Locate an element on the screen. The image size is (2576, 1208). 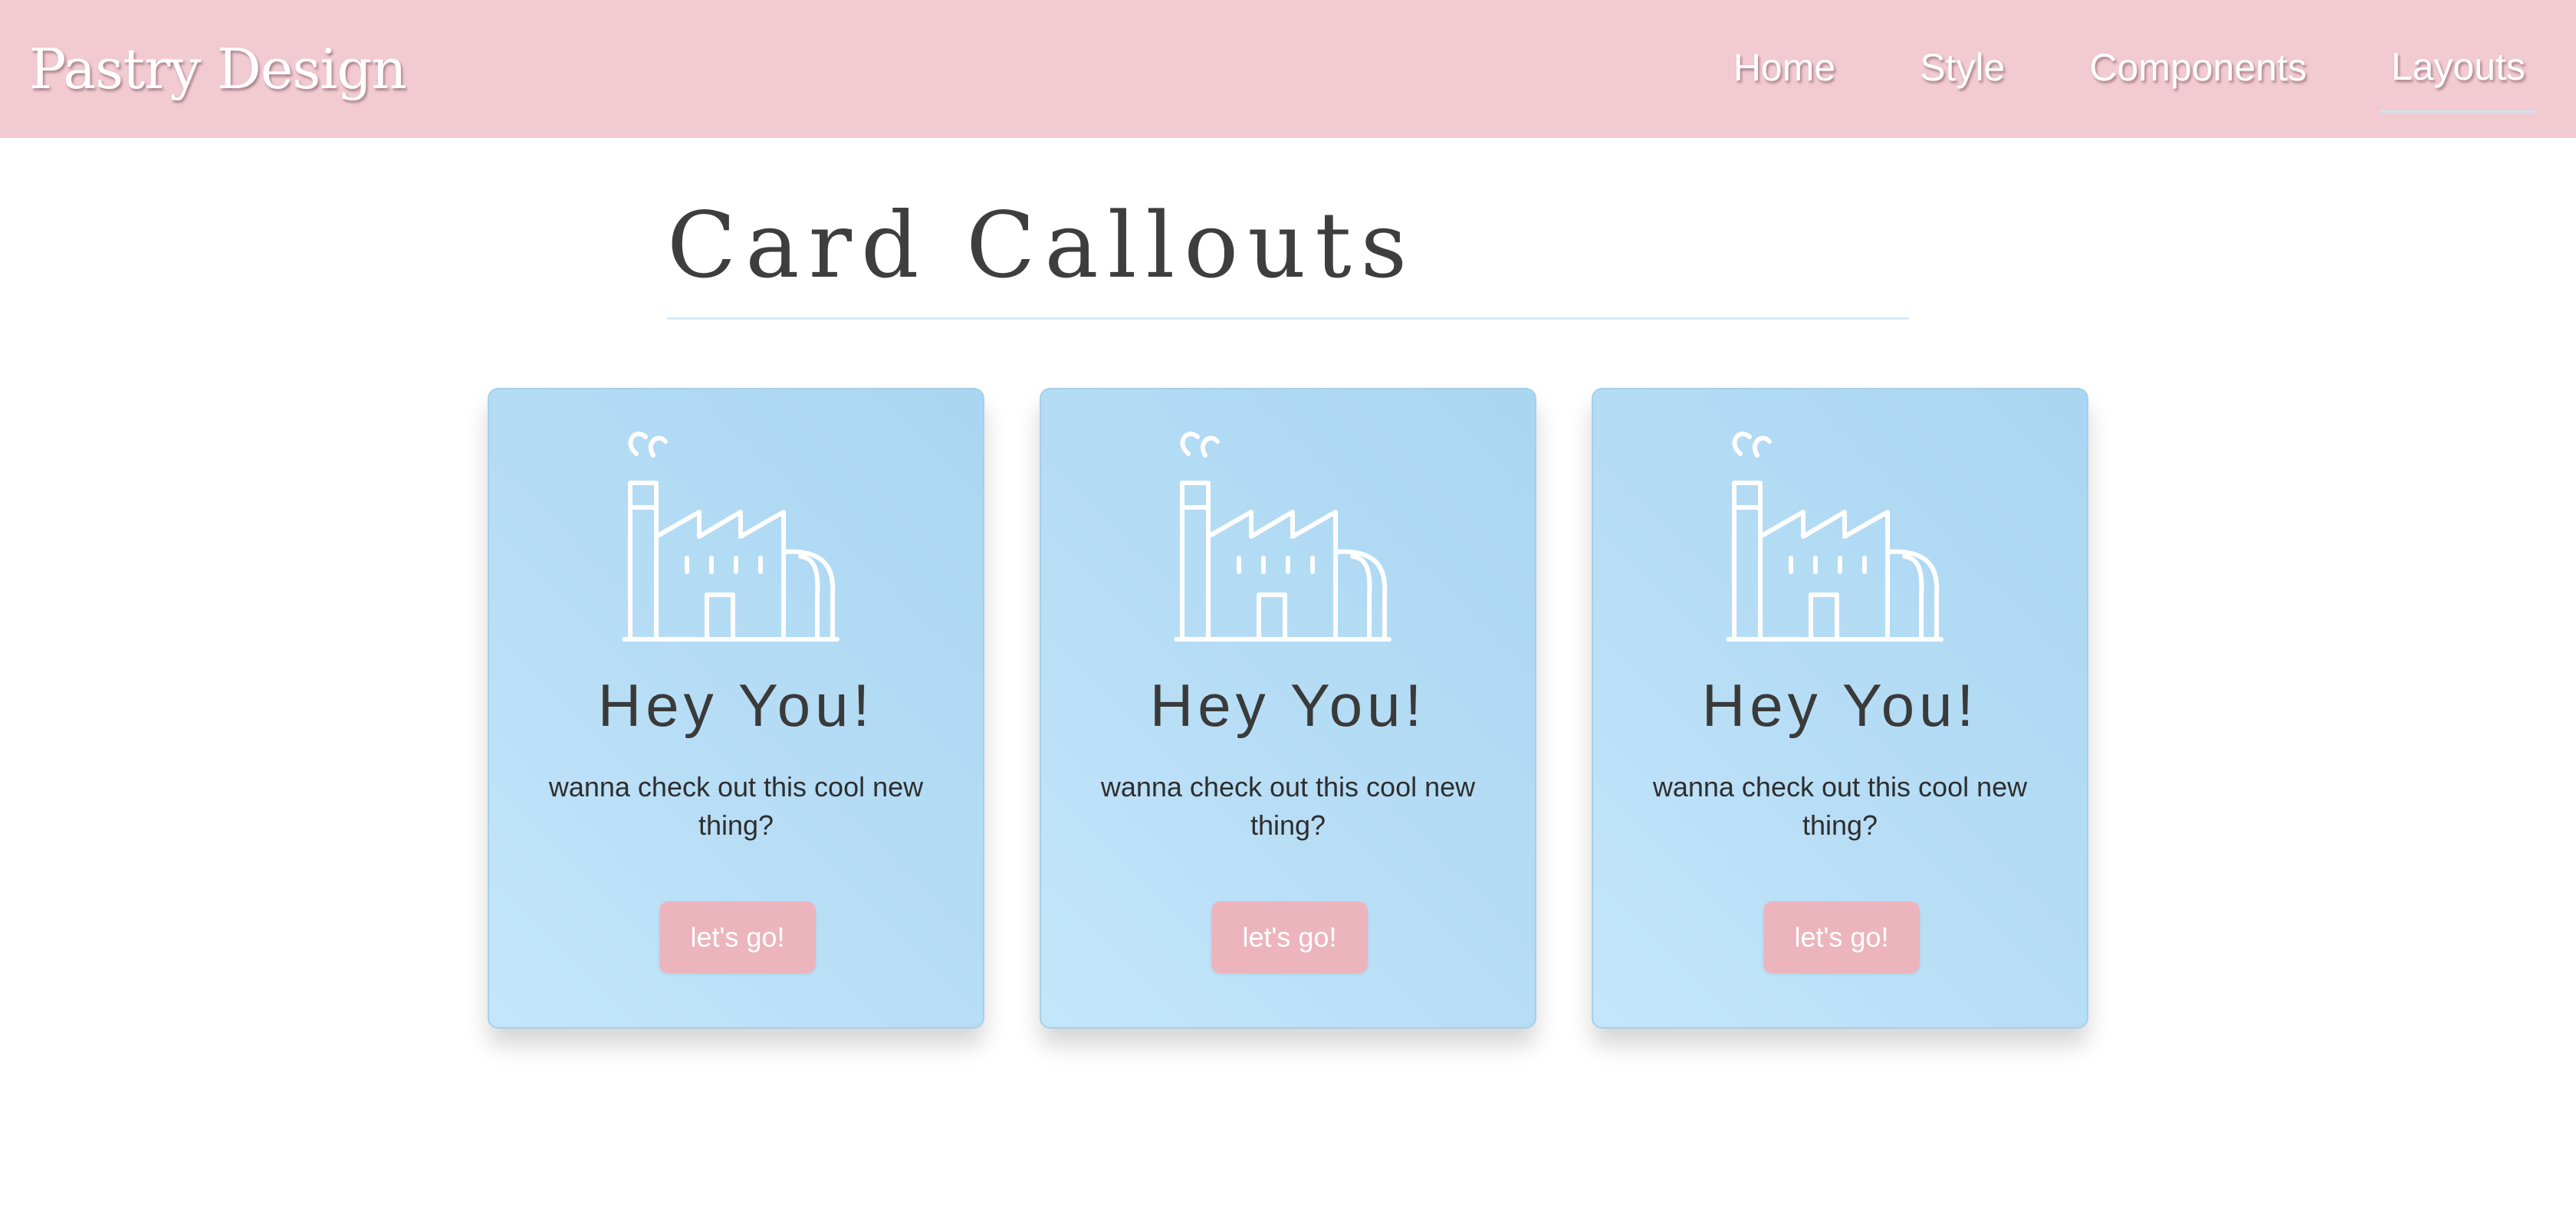
page-title: Card Callouts is located at coordinates (1042, 245).